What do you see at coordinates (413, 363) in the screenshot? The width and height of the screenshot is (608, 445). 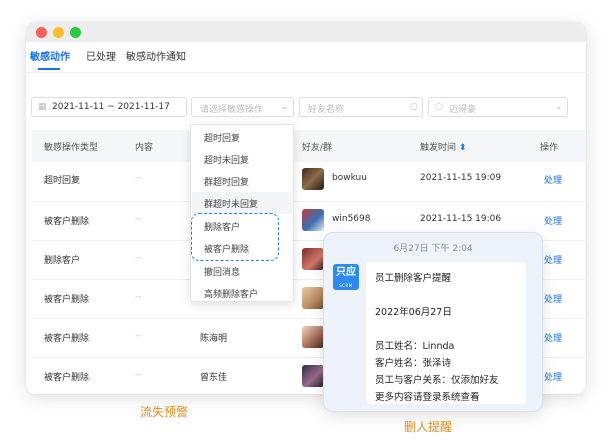 I see `message-customer: 客户姓名：张泽诗` at bounding box center [413, 363].